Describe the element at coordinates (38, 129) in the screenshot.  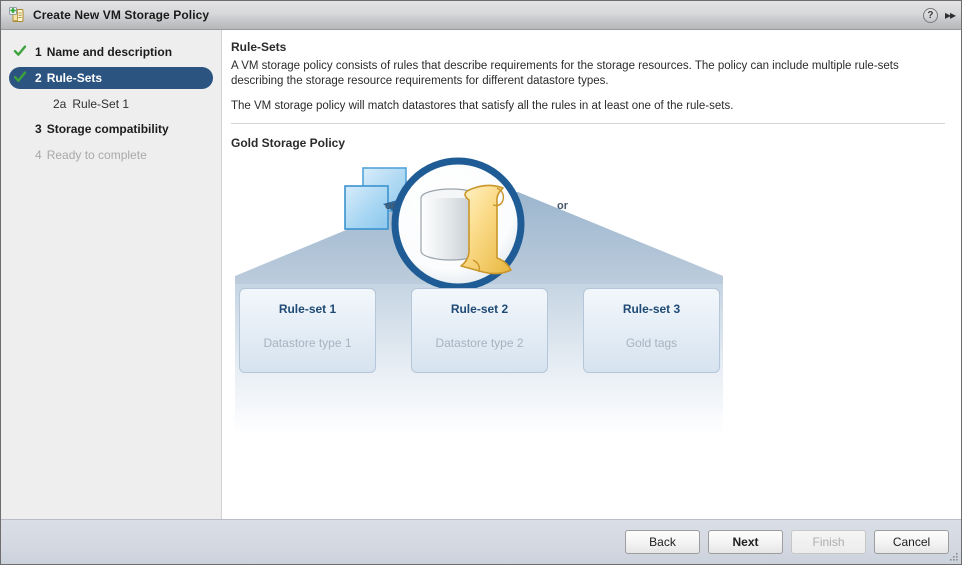
I see `step-number: 3` at that location.